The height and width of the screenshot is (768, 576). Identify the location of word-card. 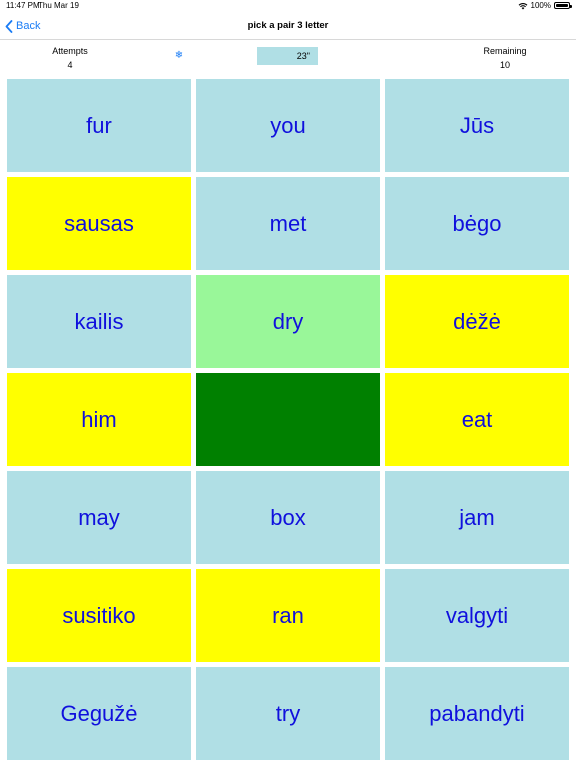
(288, 419).